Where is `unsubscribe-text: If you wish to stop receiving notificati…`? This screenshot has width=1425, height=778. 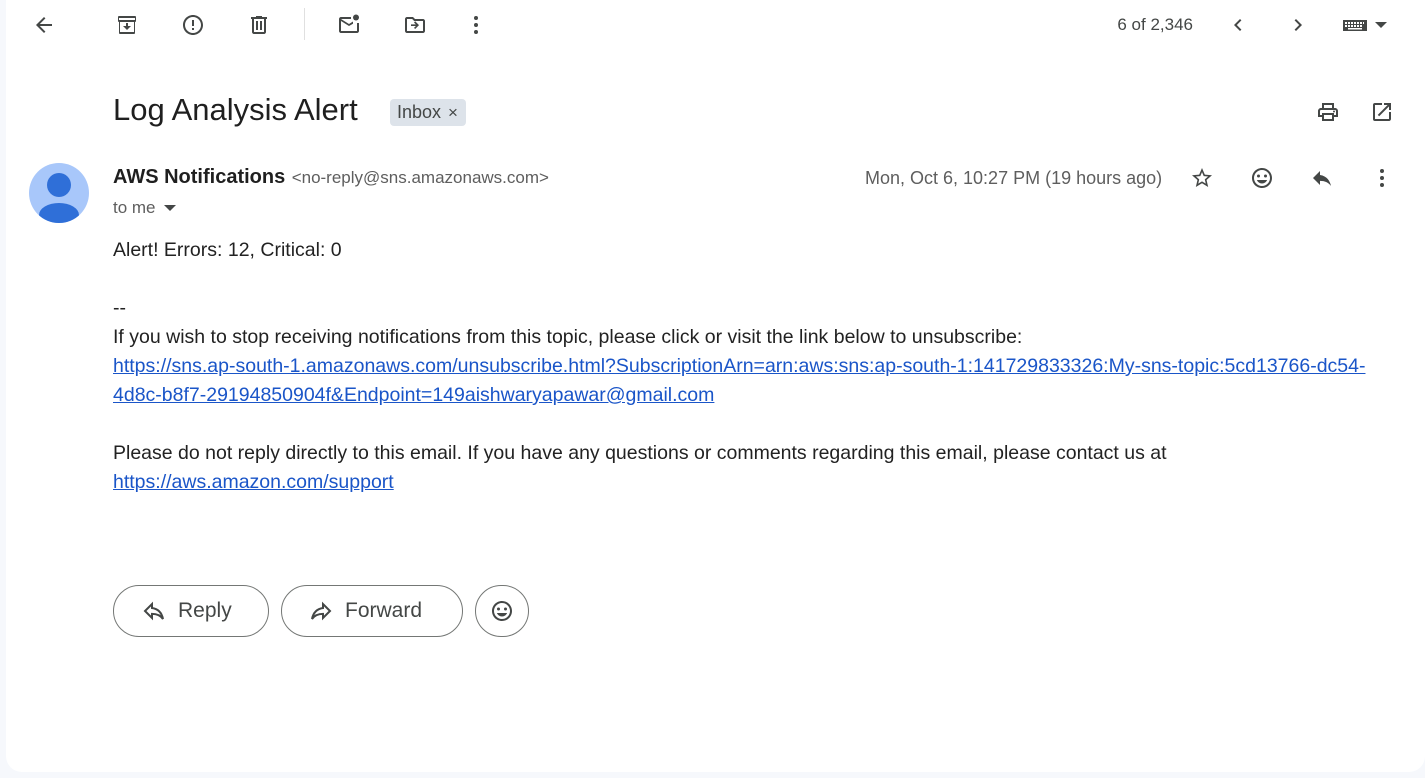 unsubscribe-text: If you wish to stop receiving notificati… is located at coordinates (568, 337).